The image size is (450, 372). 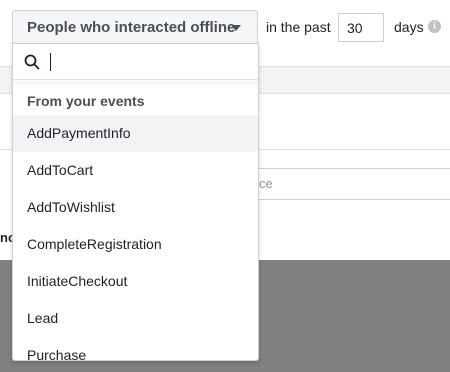 I want to click on text-cursor, so click(x=50, y=62).